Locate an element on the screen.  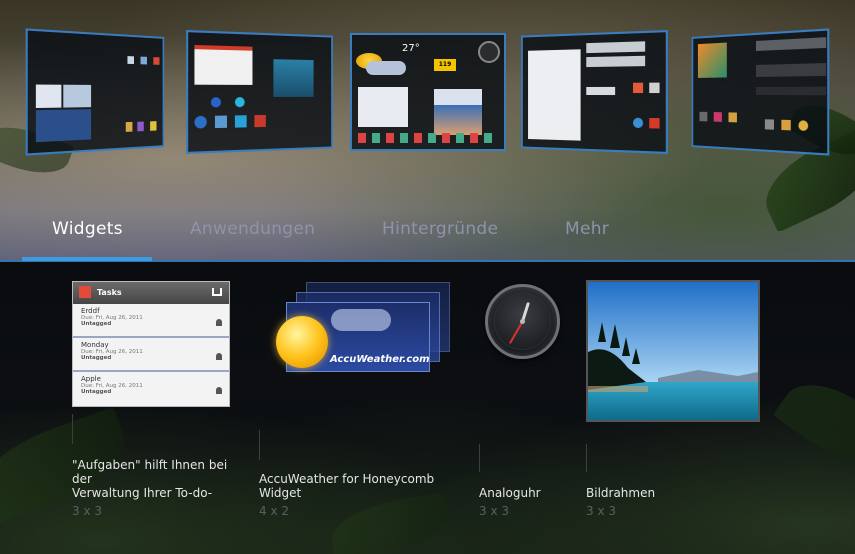
tasks-add-icon is located at coordinates (217, 292).